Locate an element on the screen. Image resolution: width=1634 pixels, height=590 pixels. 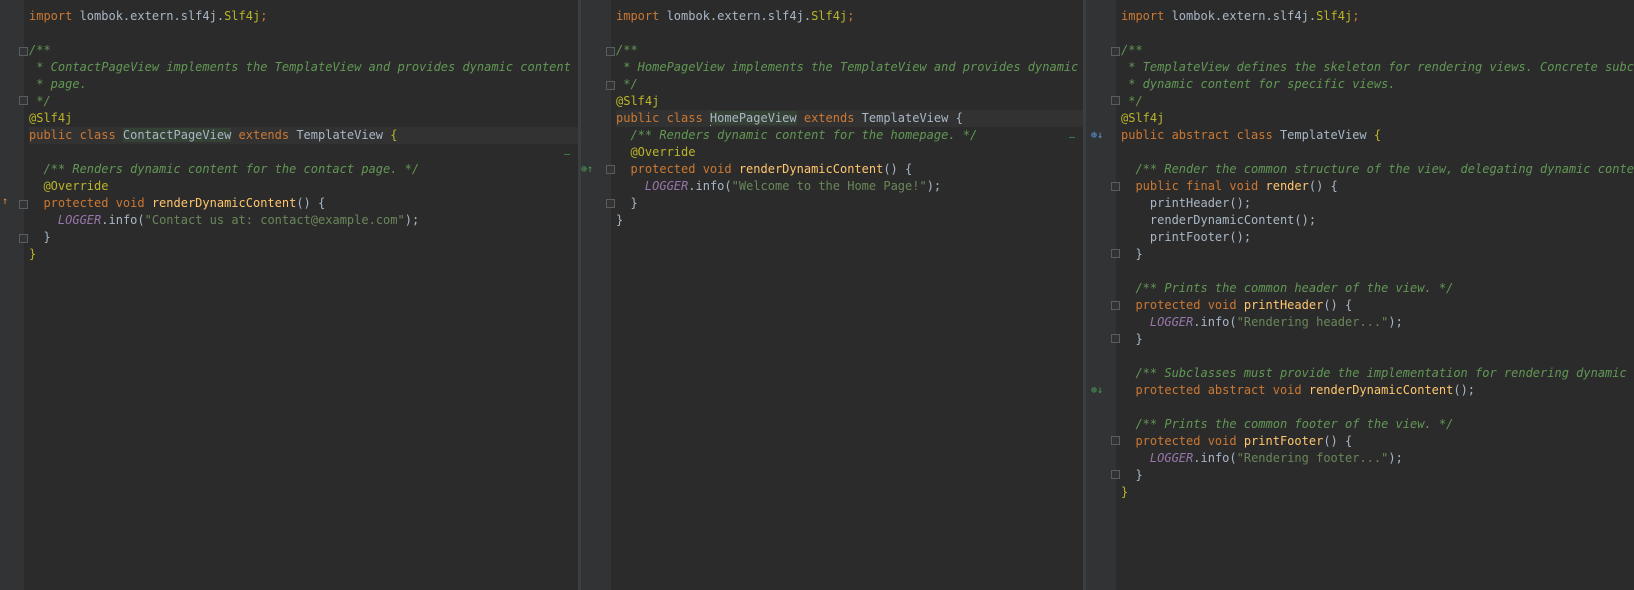
code-token: printHeader is located at coordinates (1283, 305).